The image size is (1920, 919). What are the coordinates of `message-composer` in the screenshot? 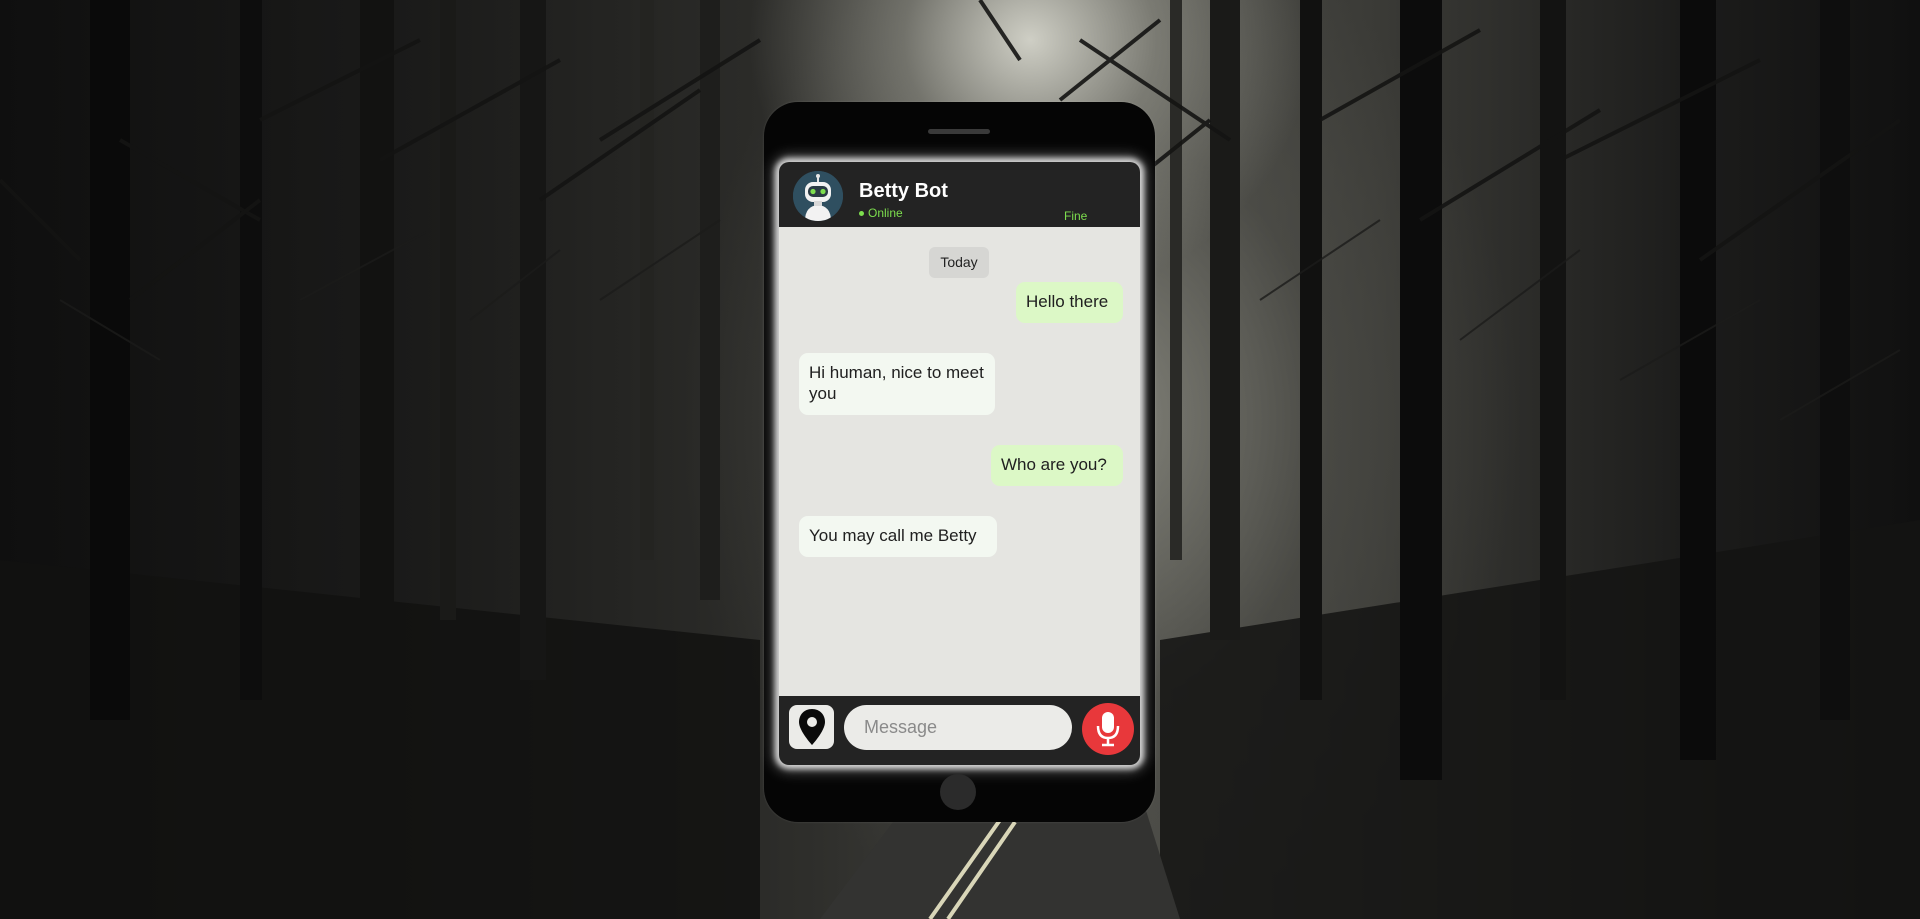 It's located at (959, 730).